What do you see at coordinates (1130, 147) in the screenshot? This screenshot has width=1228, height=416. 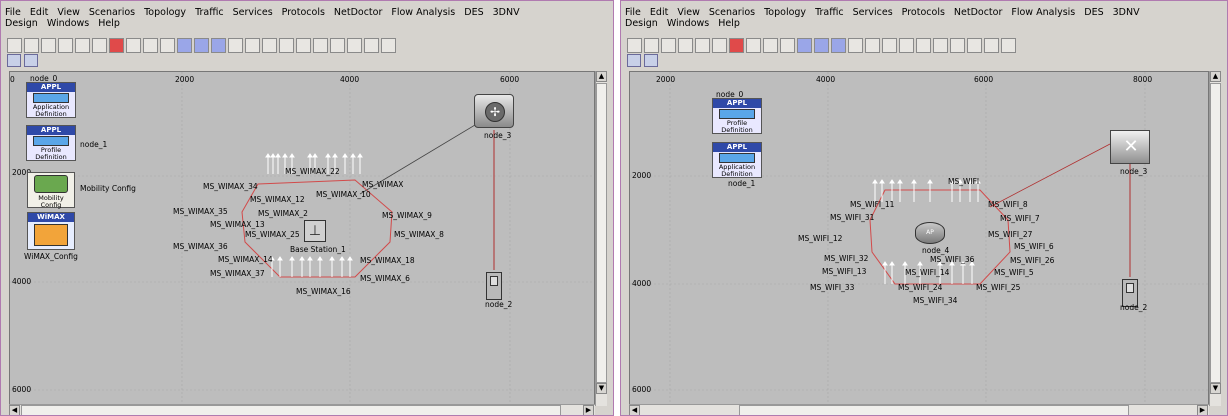 I see `switch-node: ✕` at bounding box center [1130, 147].